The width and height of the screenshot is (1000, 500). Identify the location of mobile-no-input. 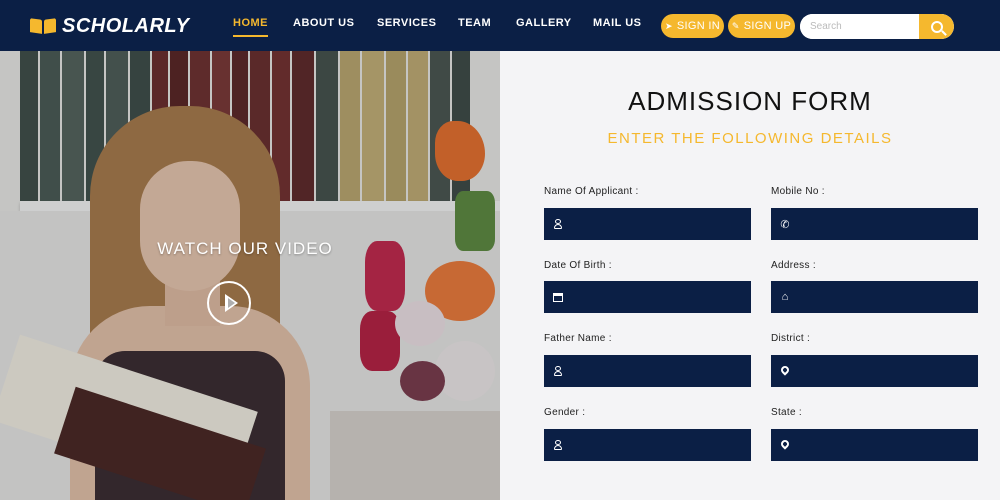
(888, 224).